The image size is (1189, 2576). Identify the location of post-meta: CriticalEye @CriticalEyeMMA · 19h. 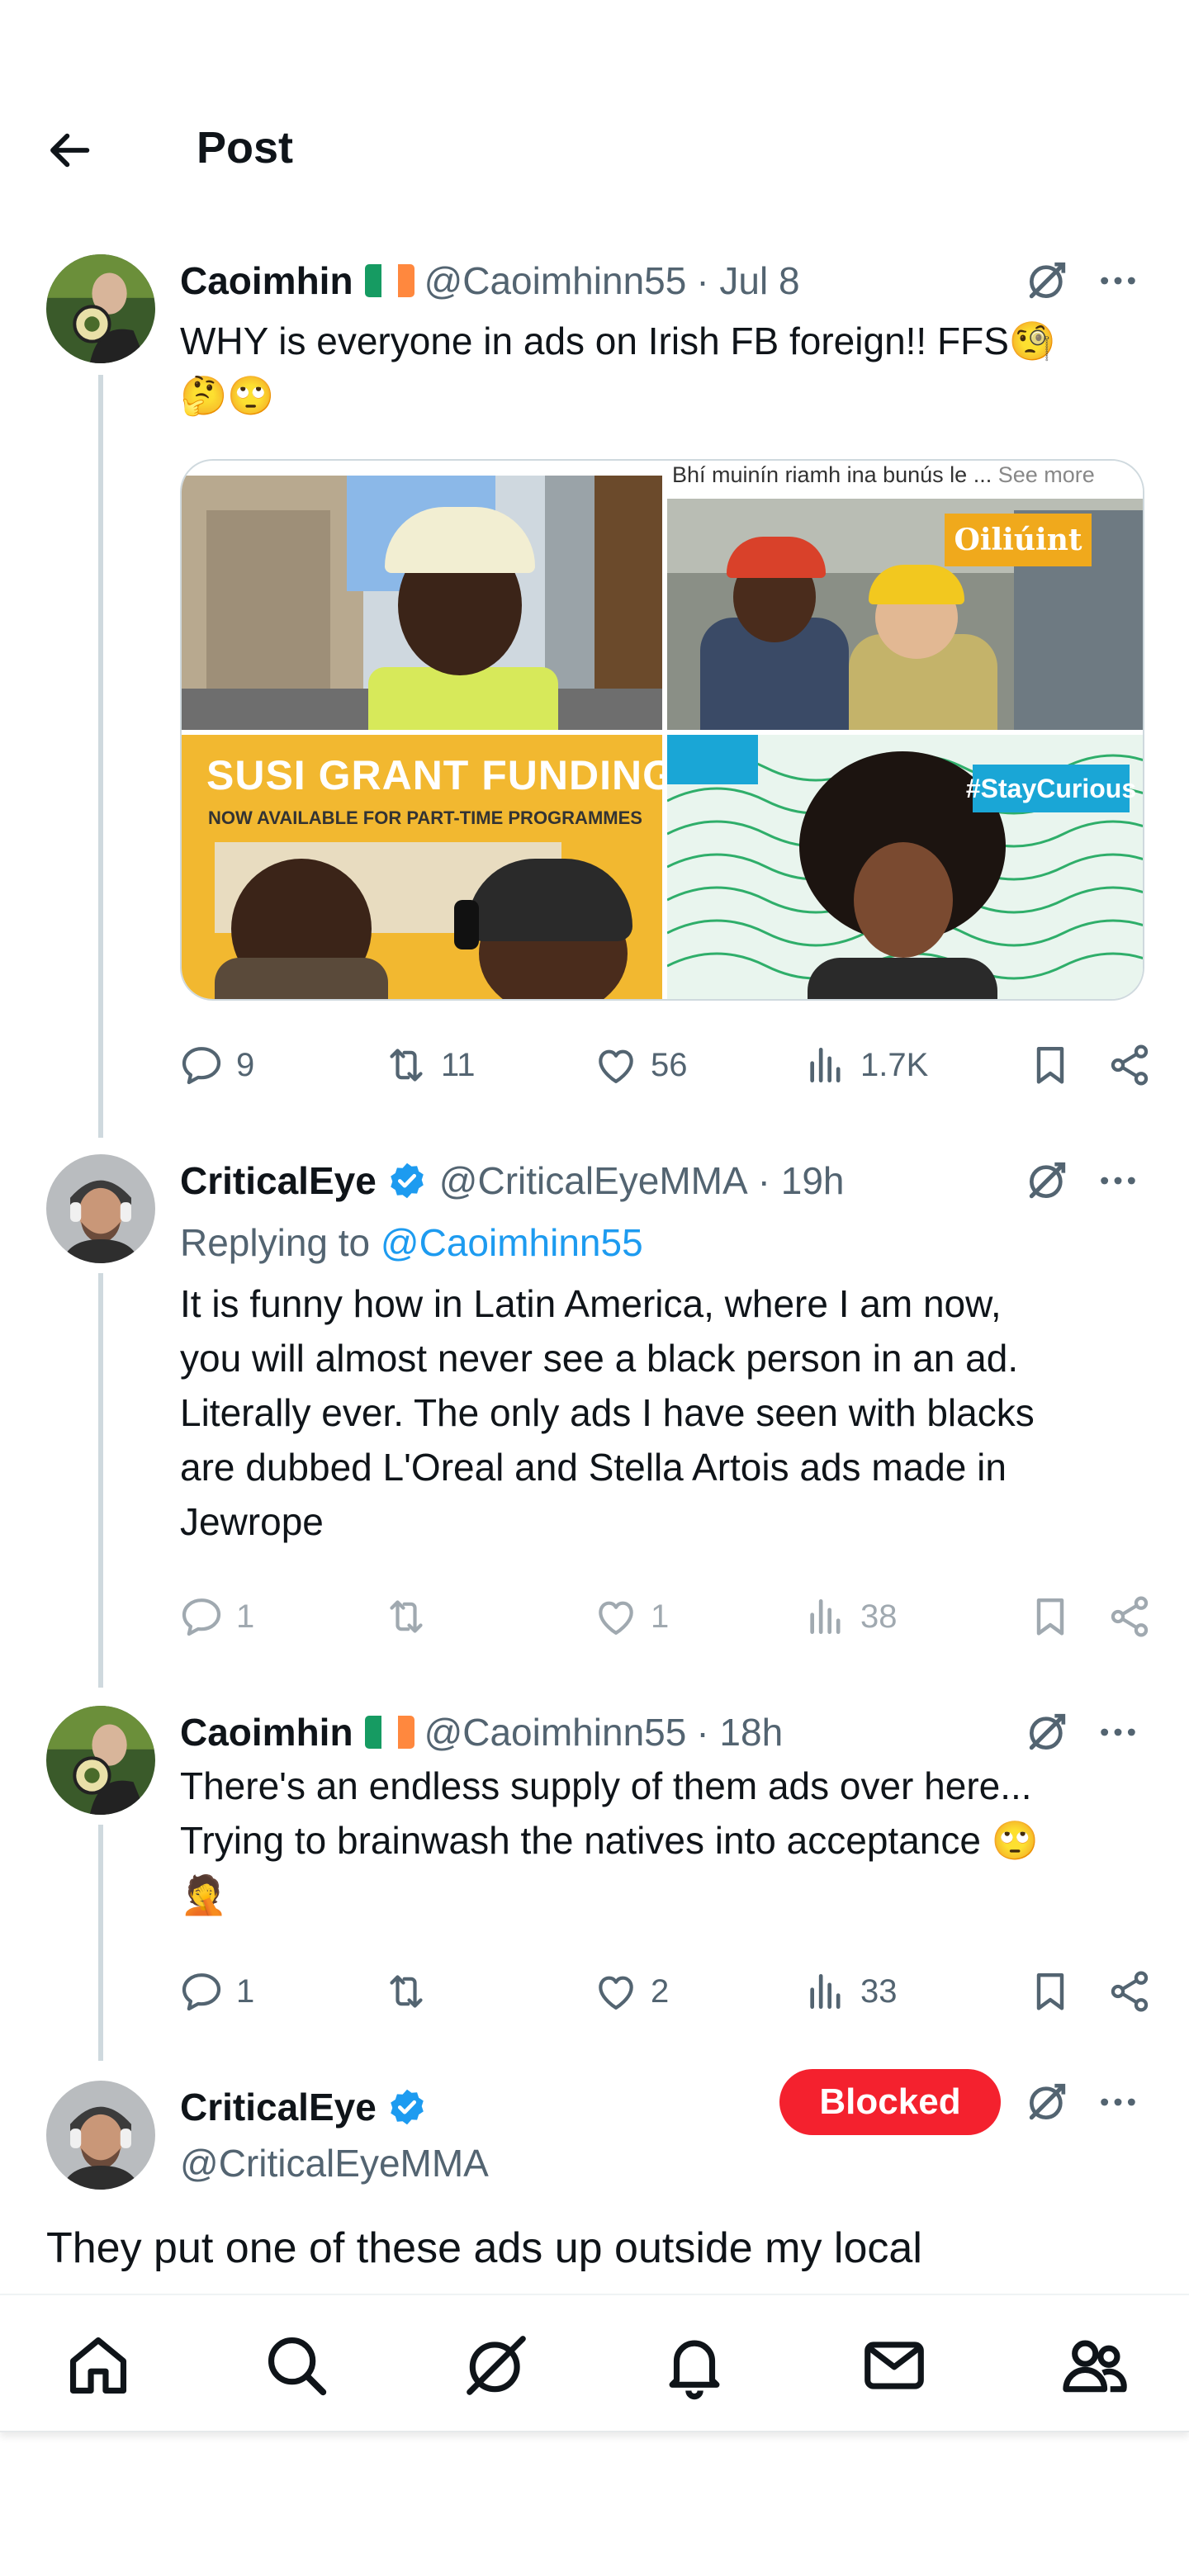
(512, 1180).